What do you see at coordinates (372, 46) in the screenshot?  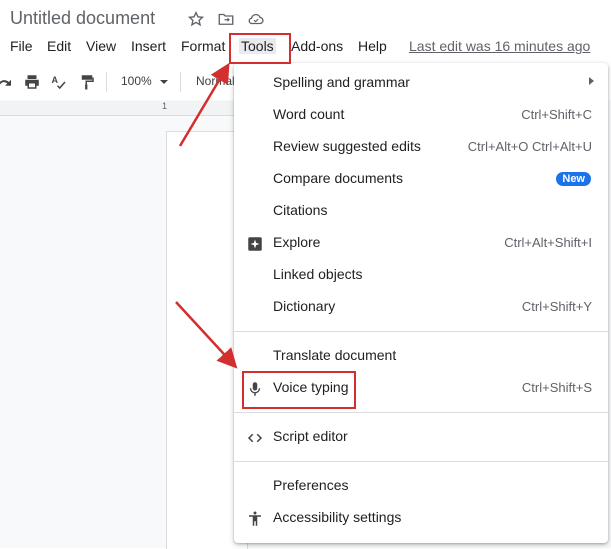 I see `menu-help: Help` at bounding box center [372, 46].